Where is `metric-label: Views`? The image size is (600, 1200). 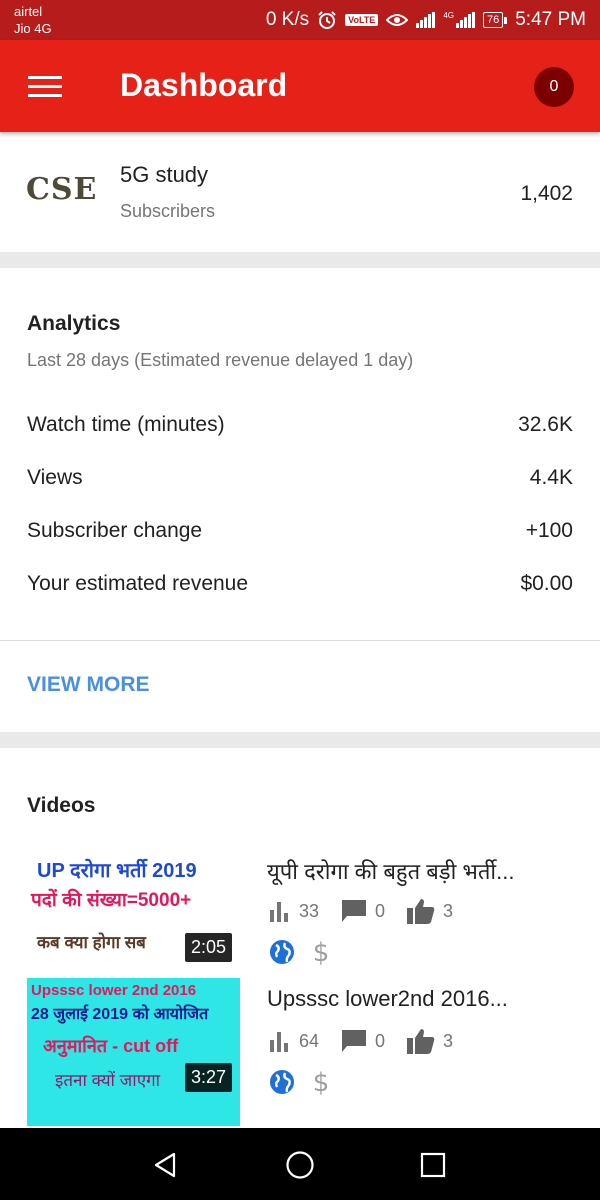 metric-label: Views is located at coordinates (55, 477).